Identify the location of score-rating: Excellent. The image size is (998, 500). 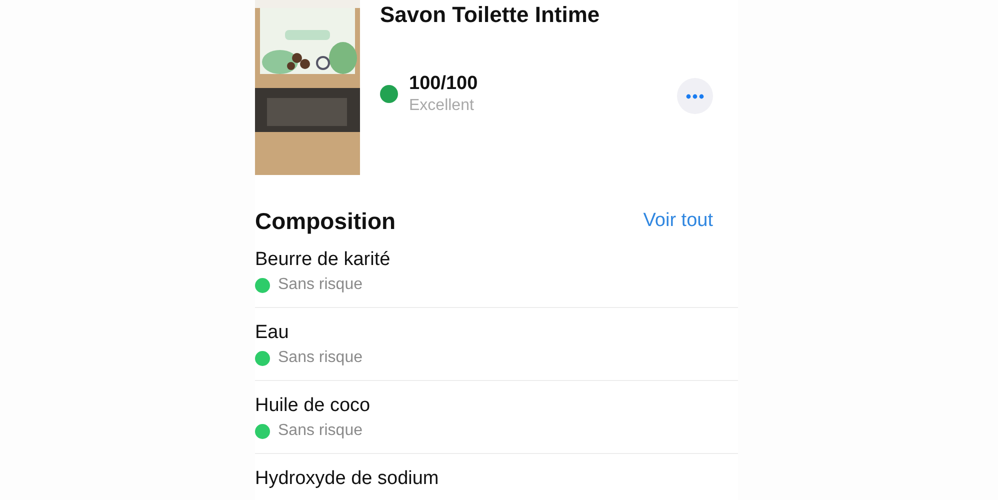
(442, 106).